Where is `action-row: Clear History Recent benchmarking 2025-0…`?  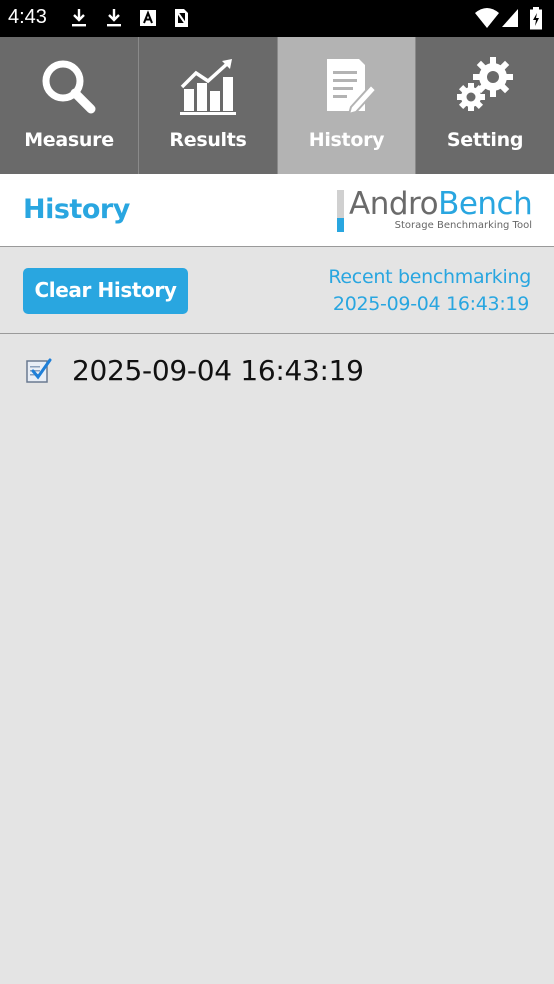 action-row: Clear History Recent benchmarking 2025-0… is located at coordinates (277, 291).